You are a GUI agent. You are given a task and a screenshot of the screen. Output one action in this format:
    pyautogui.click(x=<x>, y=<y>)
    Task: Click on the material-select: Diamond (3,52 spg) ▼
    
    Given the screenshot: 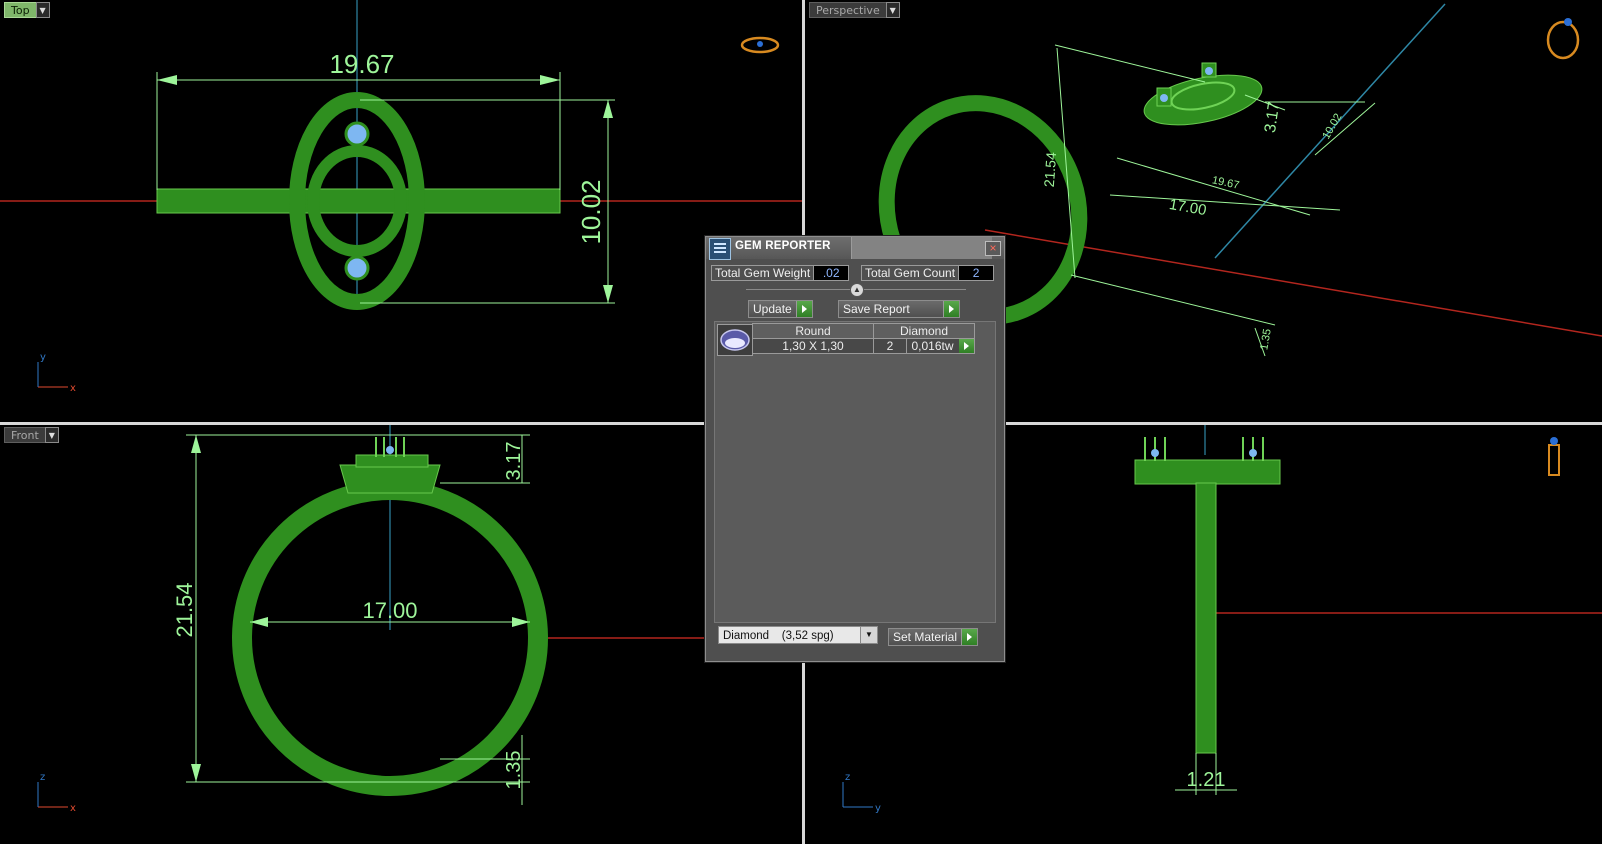 What is the action you would take?
    pyautogui.click(x=798, y=635)
    